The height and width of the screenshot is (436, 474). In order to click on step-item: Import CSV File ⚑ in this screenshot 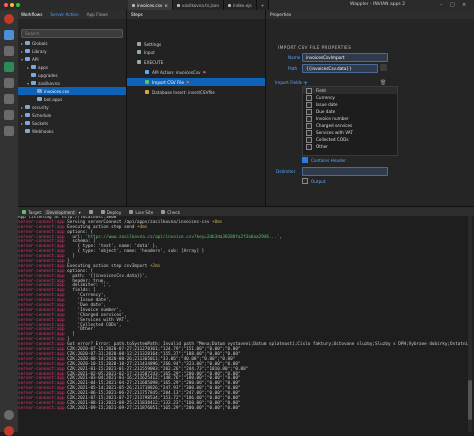, I will do `click(196, 82)`.